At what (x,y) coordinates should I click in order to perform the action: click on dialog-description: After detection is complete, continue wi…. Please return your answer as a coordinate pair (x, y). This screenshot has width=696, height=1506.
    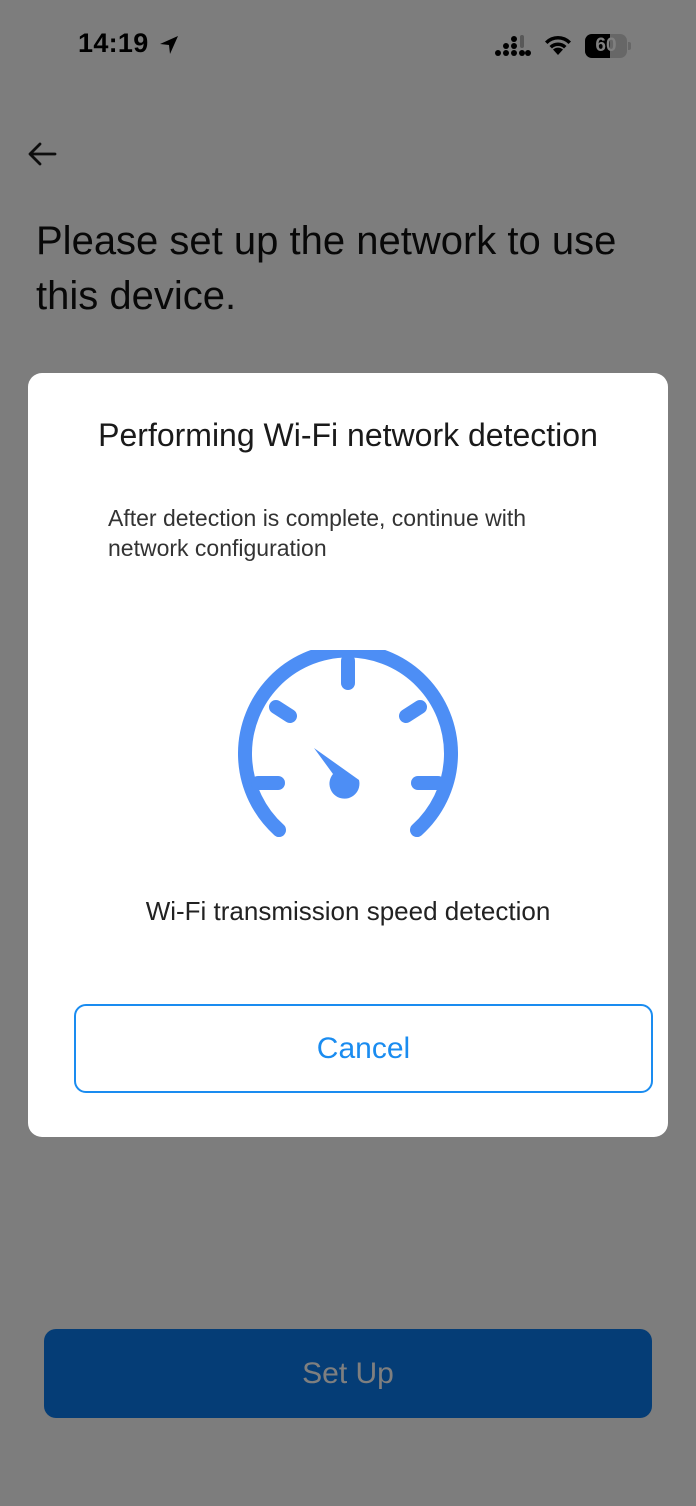
    Looking at the image, I should click on (317, 533).